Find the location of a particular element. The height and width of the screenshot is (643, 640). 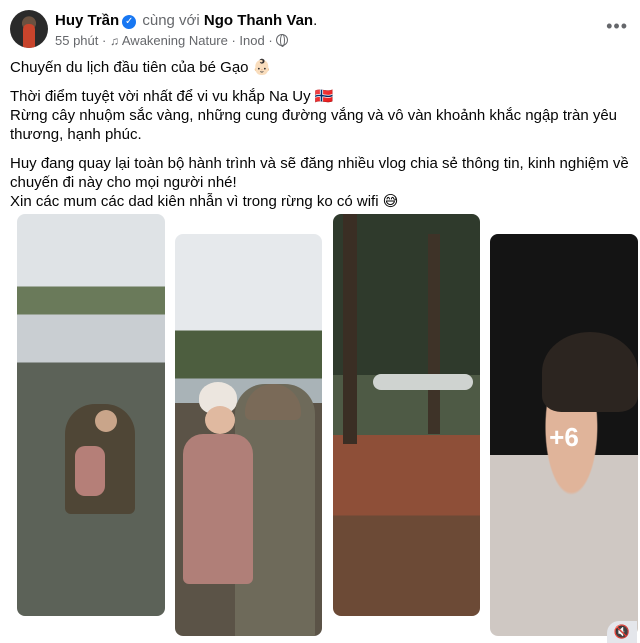

music-track: Awakening Nature · Inod is located at coordinates (193, 40).